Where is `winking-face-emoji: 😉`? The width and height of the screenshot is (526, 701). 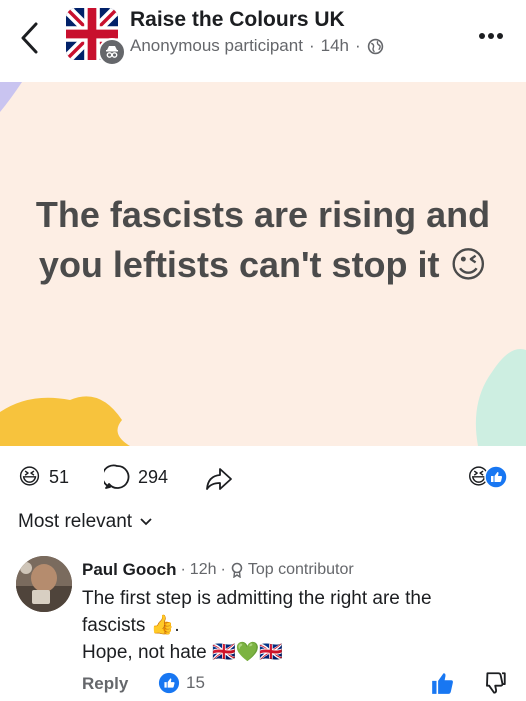
winking-face-emoji: 😉 is located at coordinates (468, 264).